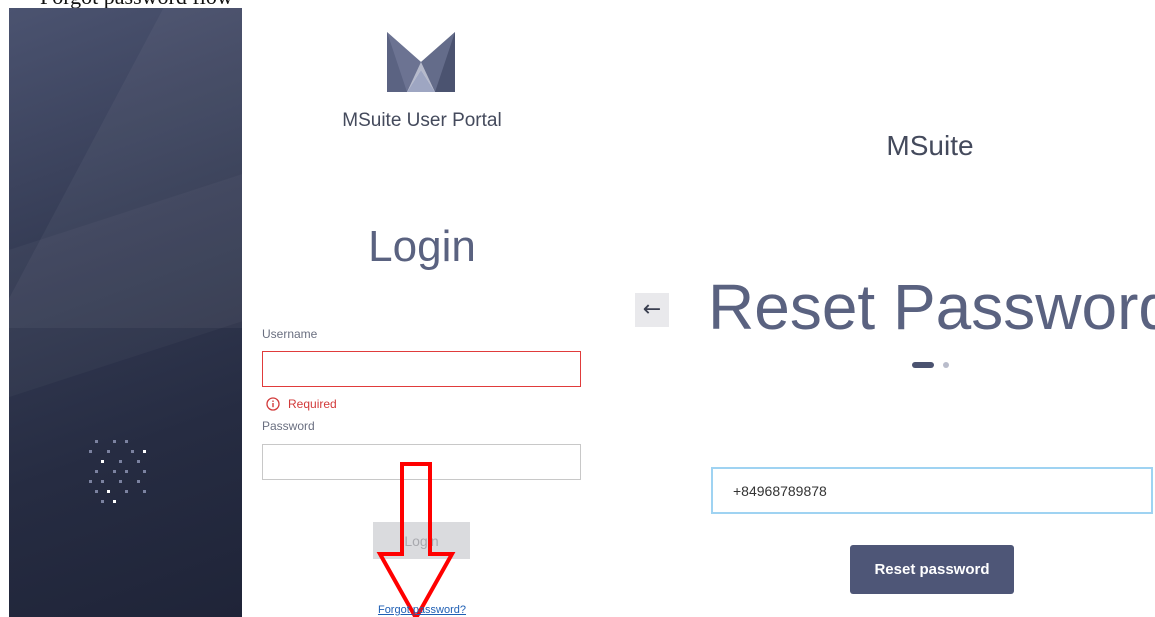  What do you see at coordinates (946, 365) in the screenshot?
I see `step-dot-inactive` at bounding box center [946, 365].